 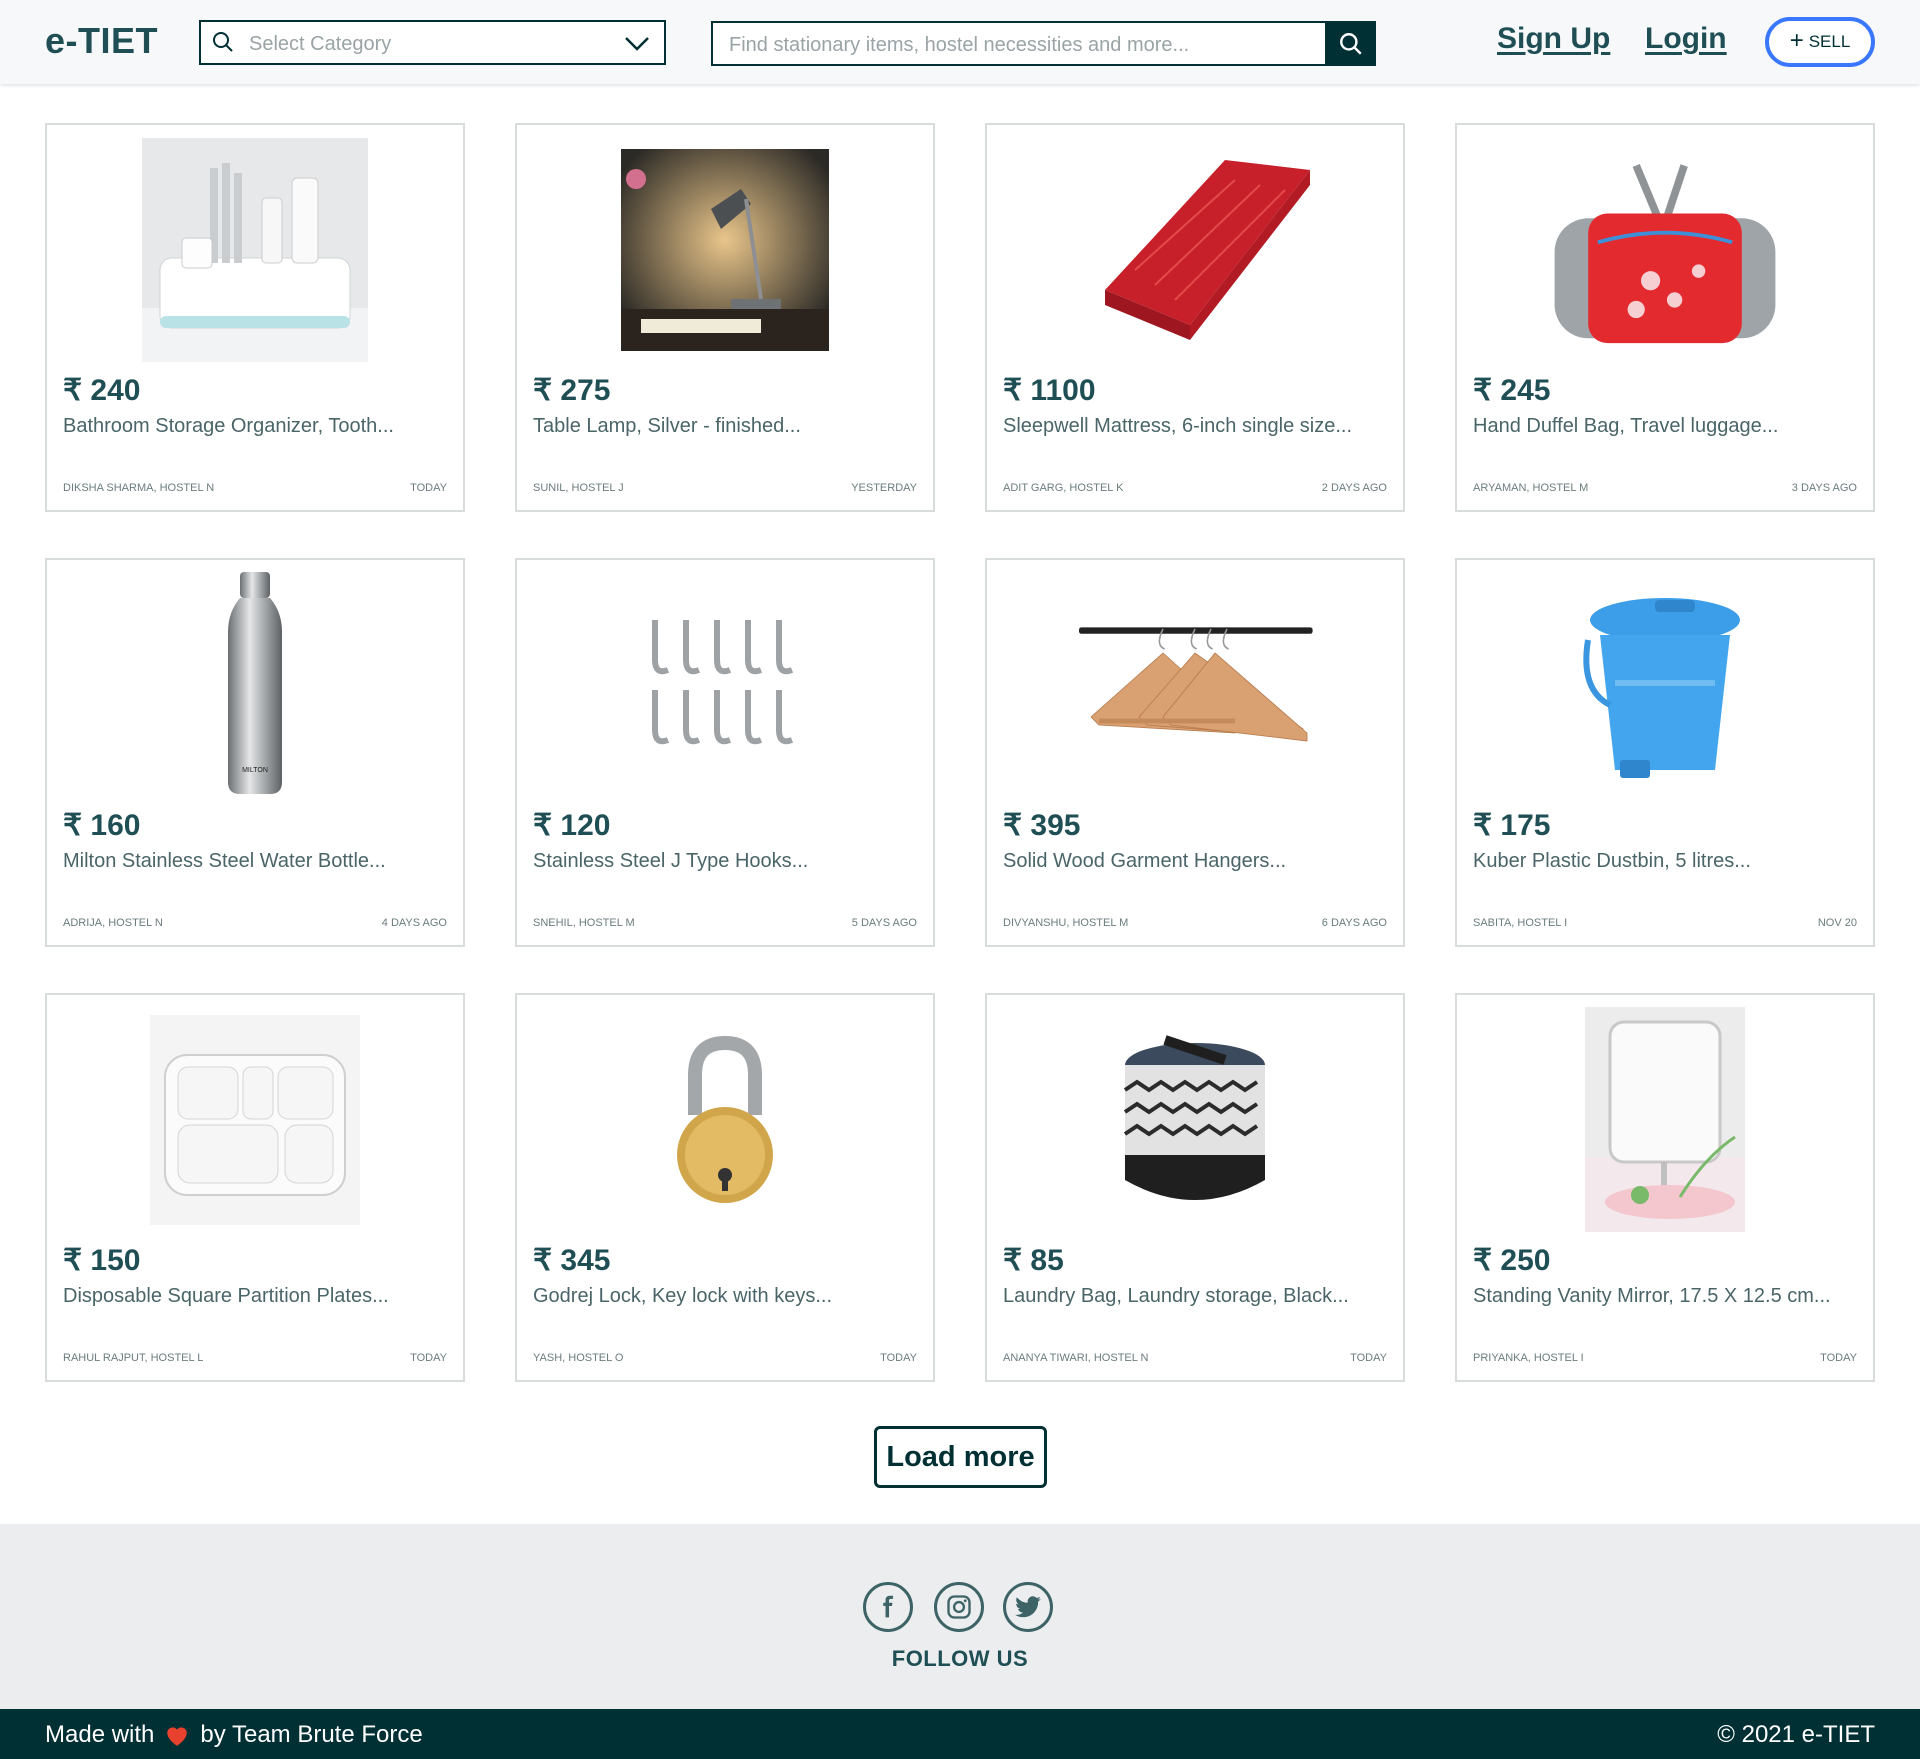 What do you see at coordinates (102, 1260) in the screenshot?
I see `product-price: ₹ 150` at bounding box center [102, 1260].